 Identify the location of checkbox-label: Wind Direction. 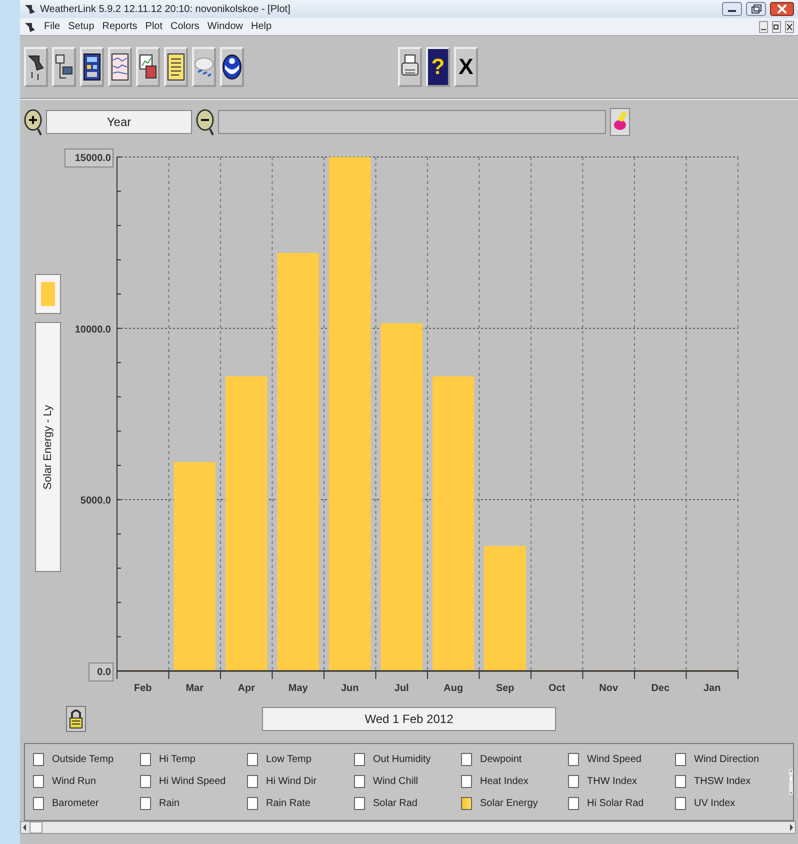
(727, 759).